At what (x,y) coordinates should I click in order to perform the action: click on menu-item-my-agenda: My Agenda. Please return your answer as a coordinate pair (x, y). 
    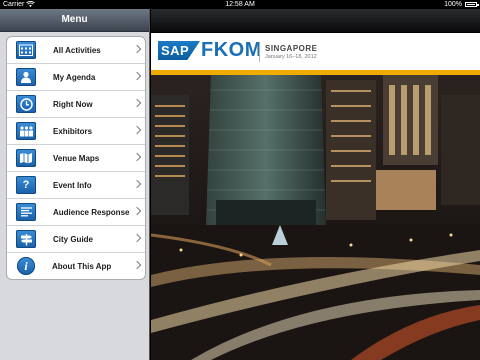
    Looking at the image, I should click on (76, 77).